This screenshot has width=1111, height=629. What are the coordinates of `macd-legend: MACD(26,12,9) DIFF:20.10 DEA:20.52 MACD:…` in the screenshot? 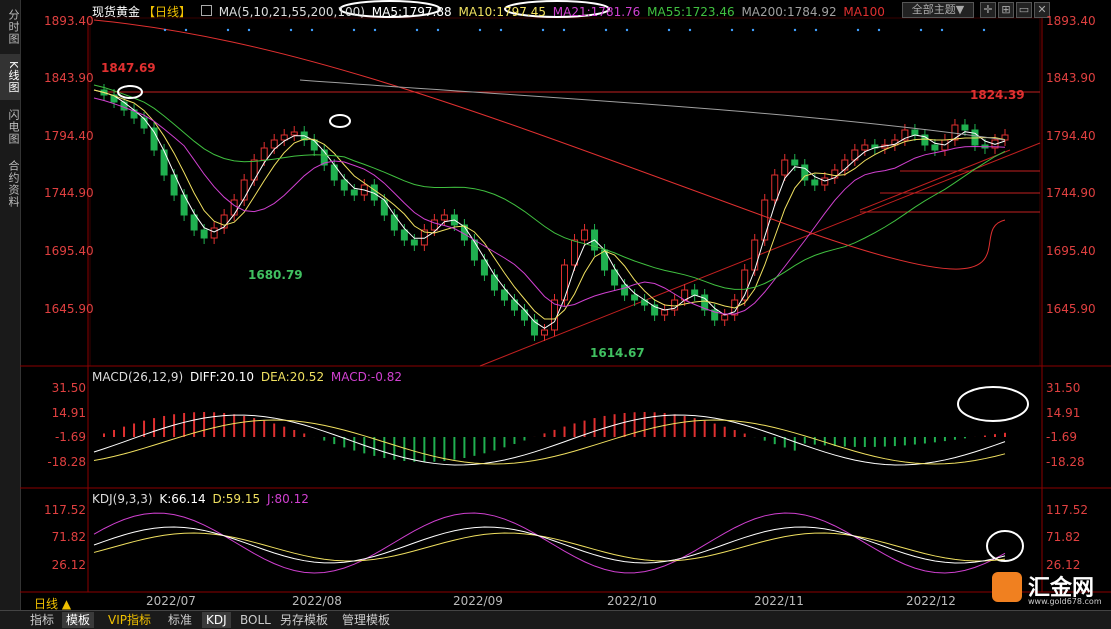 It's located at (248, 377).